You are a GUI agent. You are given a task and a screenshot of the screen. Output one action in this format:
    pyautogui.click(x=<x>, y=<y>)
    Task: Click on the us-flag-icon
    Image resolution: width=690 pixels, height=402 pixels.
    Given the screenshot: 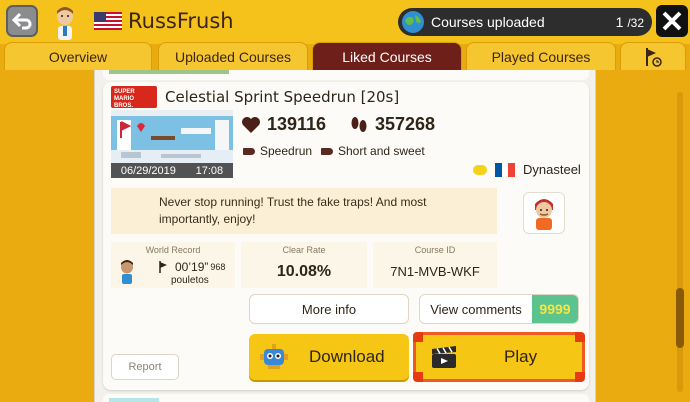 What is the action you would take?
    pyautogui.click(x=108, y=21)
    